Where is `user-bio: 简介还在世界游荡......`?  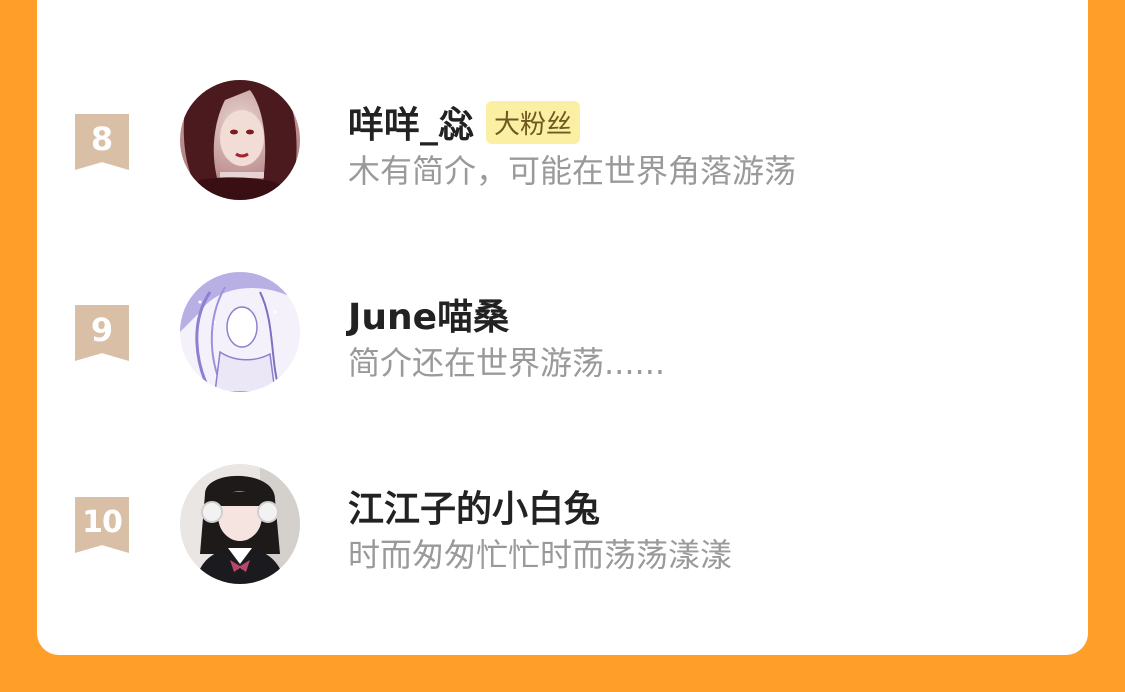
user-bio: 简介还在世界游荡...... is located at coordinates (507, 363).